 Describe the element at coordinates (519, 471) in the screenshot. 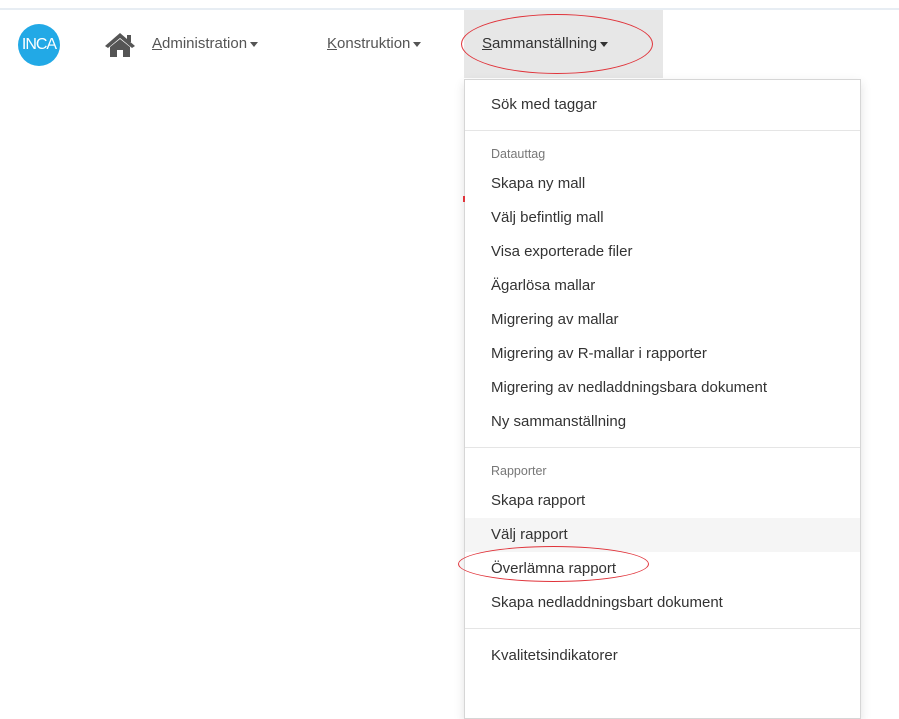

I see `section-header-rapporter: Rapporter` at that location.